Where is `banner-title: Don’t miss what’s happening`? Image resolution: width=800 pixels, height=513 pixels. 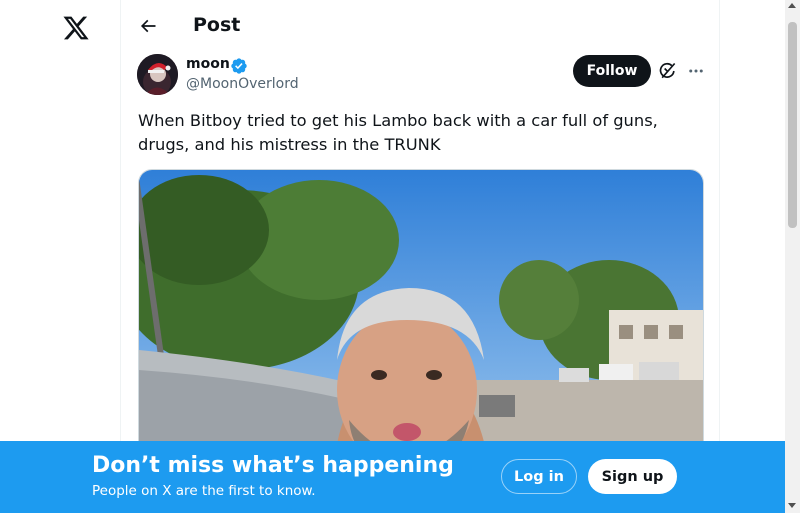
banner-title: Don’t miss what’s happening is located at coordinates (273, 465).